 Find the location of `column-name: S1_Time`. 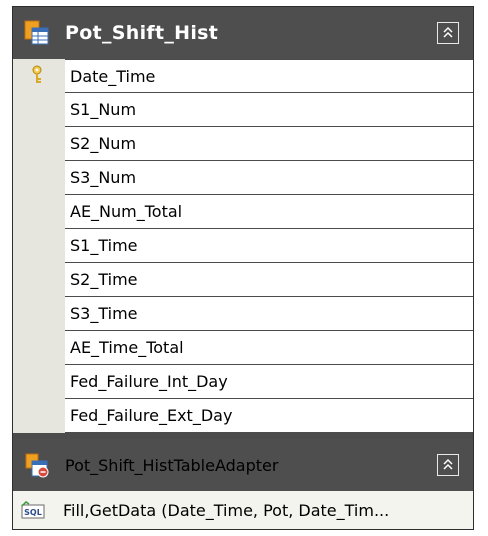

column-name: S1_Time is located at coordinates (269, 246).